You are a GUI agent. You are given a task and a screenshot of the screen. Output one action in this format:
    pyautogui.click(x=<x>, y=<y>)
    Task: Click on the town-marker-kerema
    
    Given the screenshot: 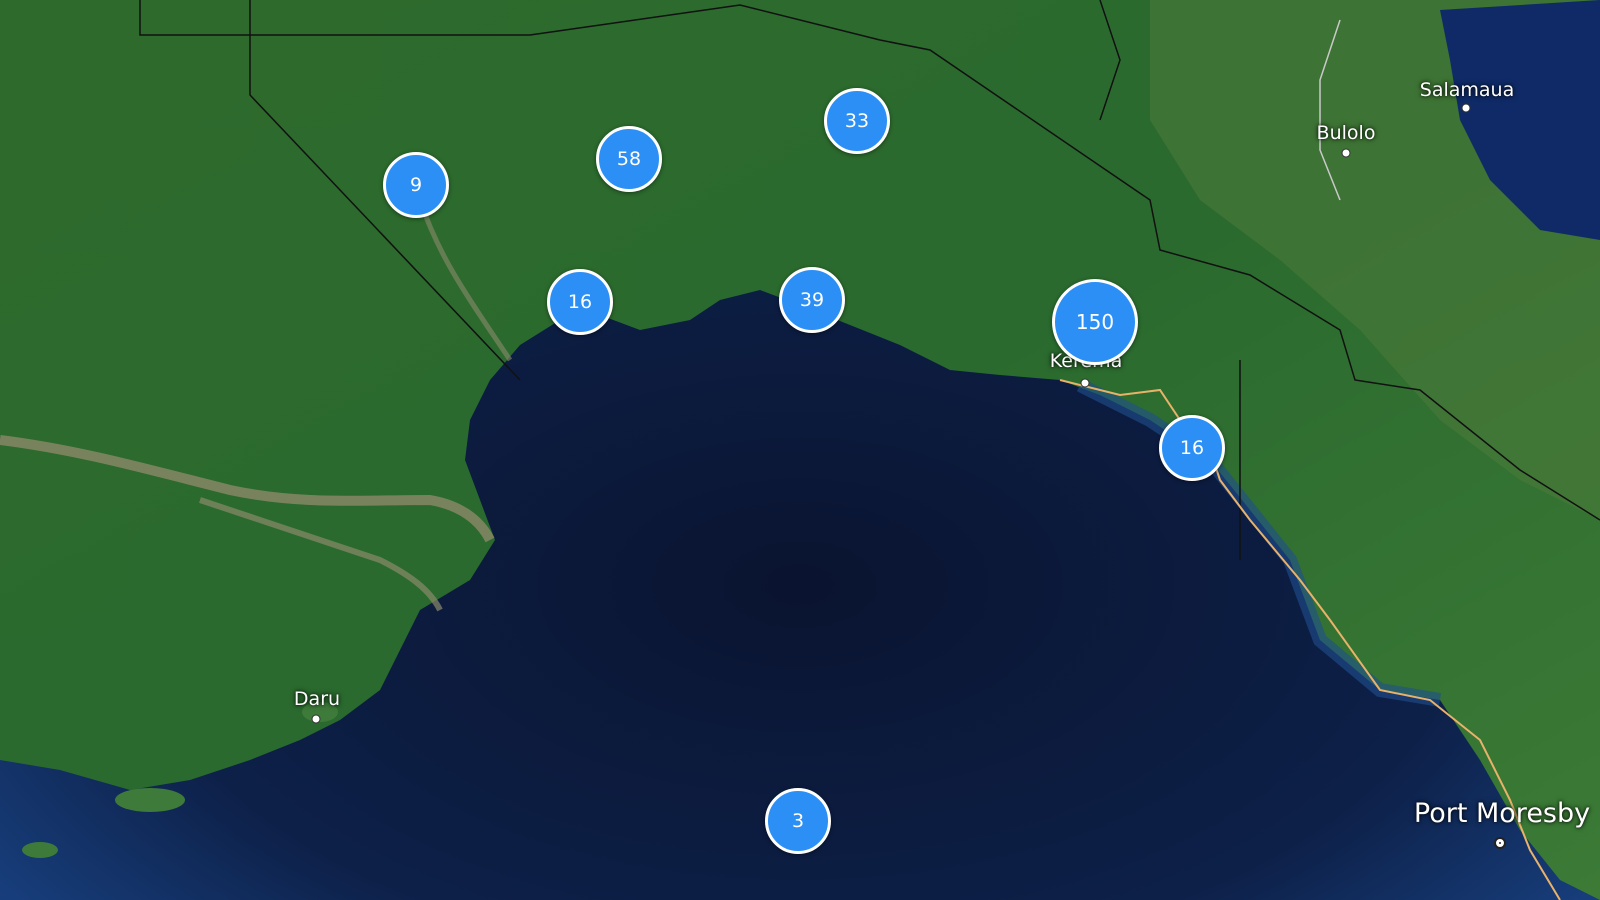 What is the action you would take?
    pyautogui.click(x=1085, y=383)
    